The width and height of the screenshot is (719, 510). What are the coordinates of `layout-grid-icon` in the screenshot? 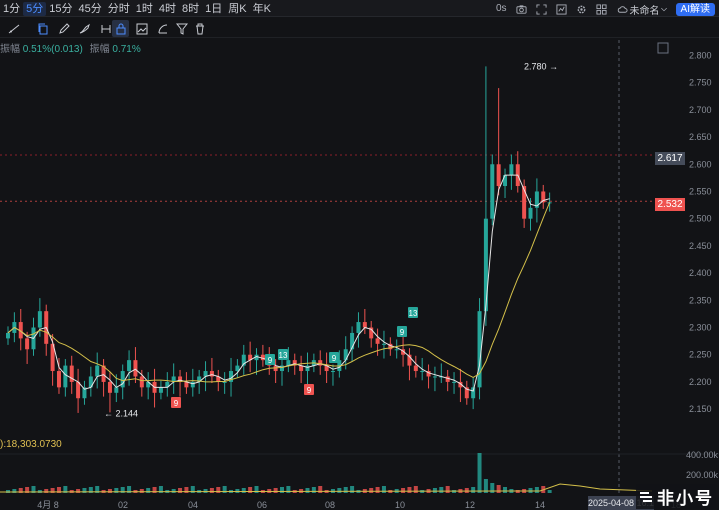 It's located at (601, 9).